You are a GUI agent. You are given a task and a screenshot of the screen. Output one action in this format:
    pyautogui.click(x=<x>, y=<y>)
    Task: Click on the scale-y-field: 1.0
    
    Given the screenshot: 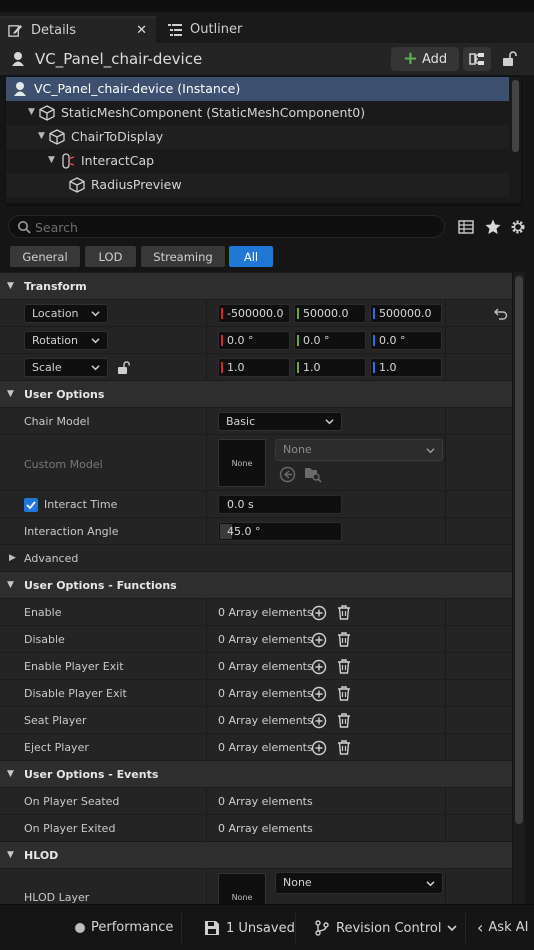 What is the action you would take?
    pyautogui.click(x=330, y=367)
    